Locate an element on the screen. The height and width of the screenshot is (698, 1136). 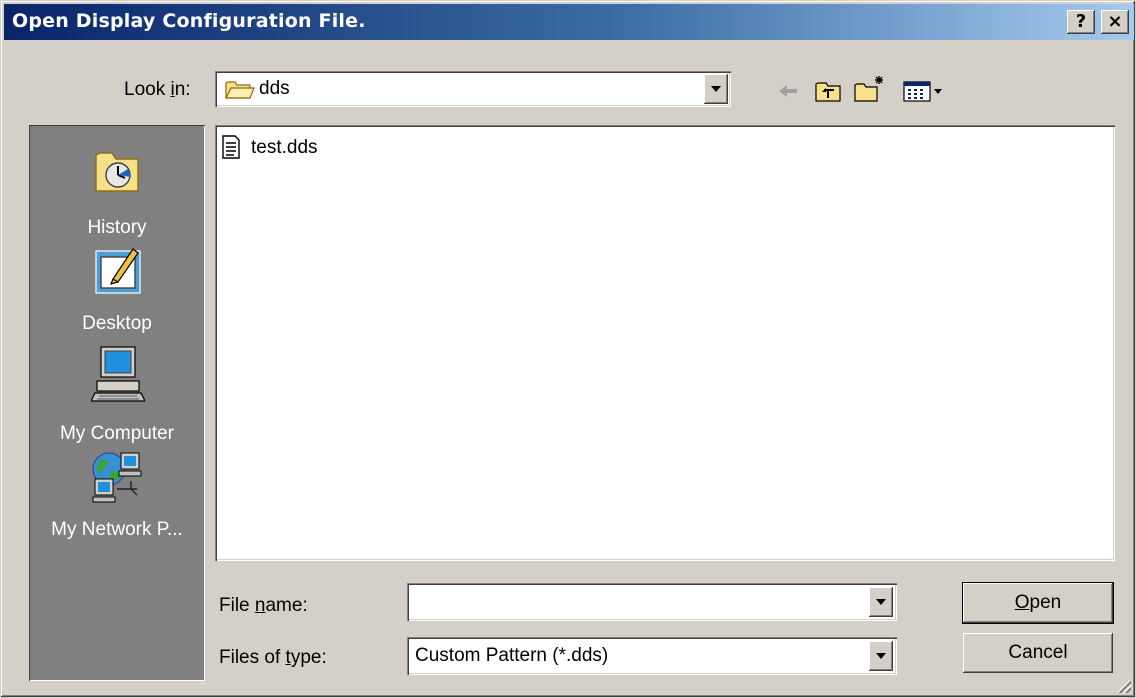
look-in-label: Look in: is located at coordinates (157, 89).